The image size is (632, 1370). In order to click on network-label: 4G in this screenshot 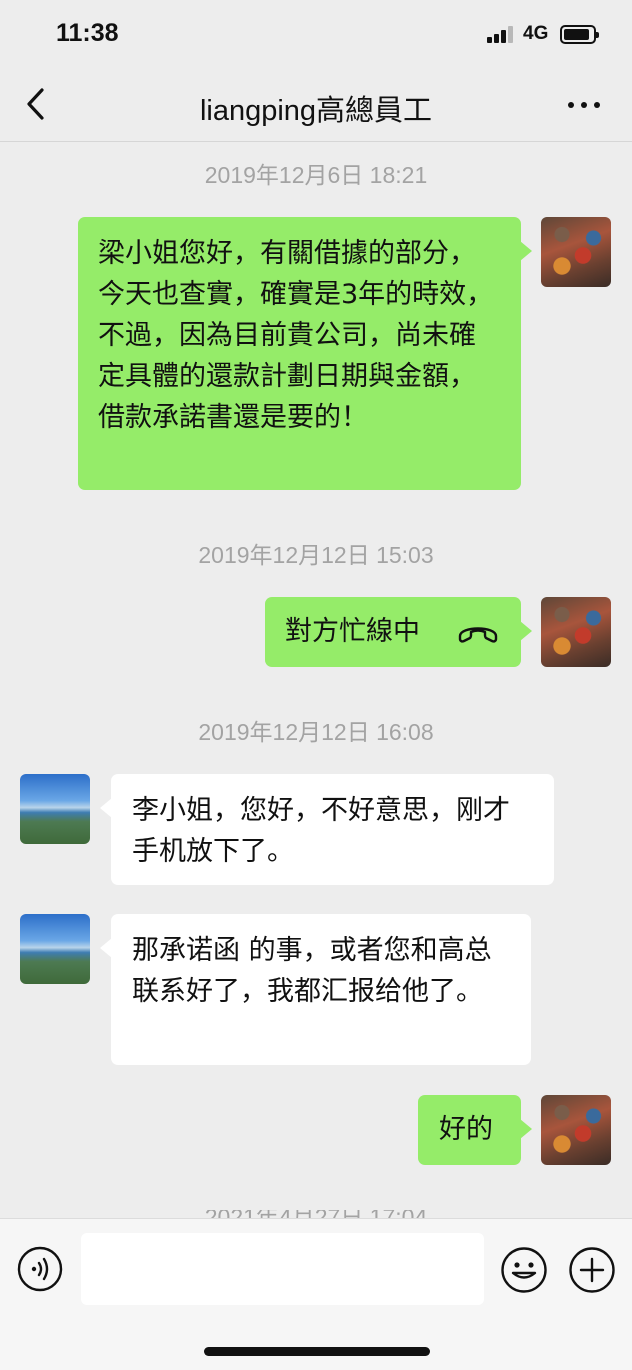, I will do `click(536, 33)`.